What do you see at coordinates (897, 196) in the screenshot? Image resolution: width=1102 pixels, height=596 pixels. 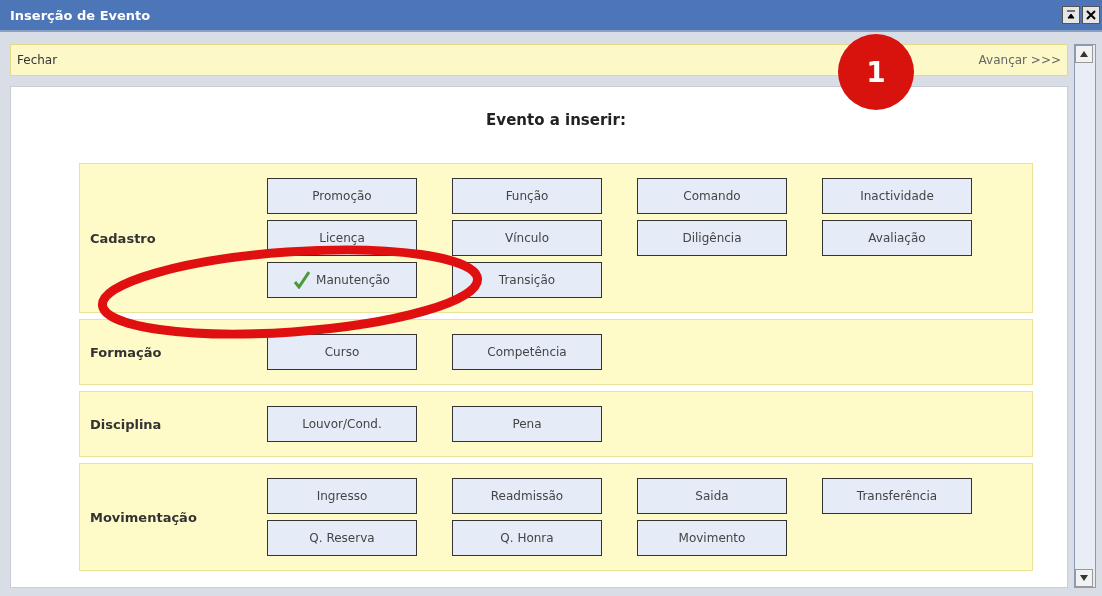 I see `event-button: Inactividade` at bounding box center [897, 196].